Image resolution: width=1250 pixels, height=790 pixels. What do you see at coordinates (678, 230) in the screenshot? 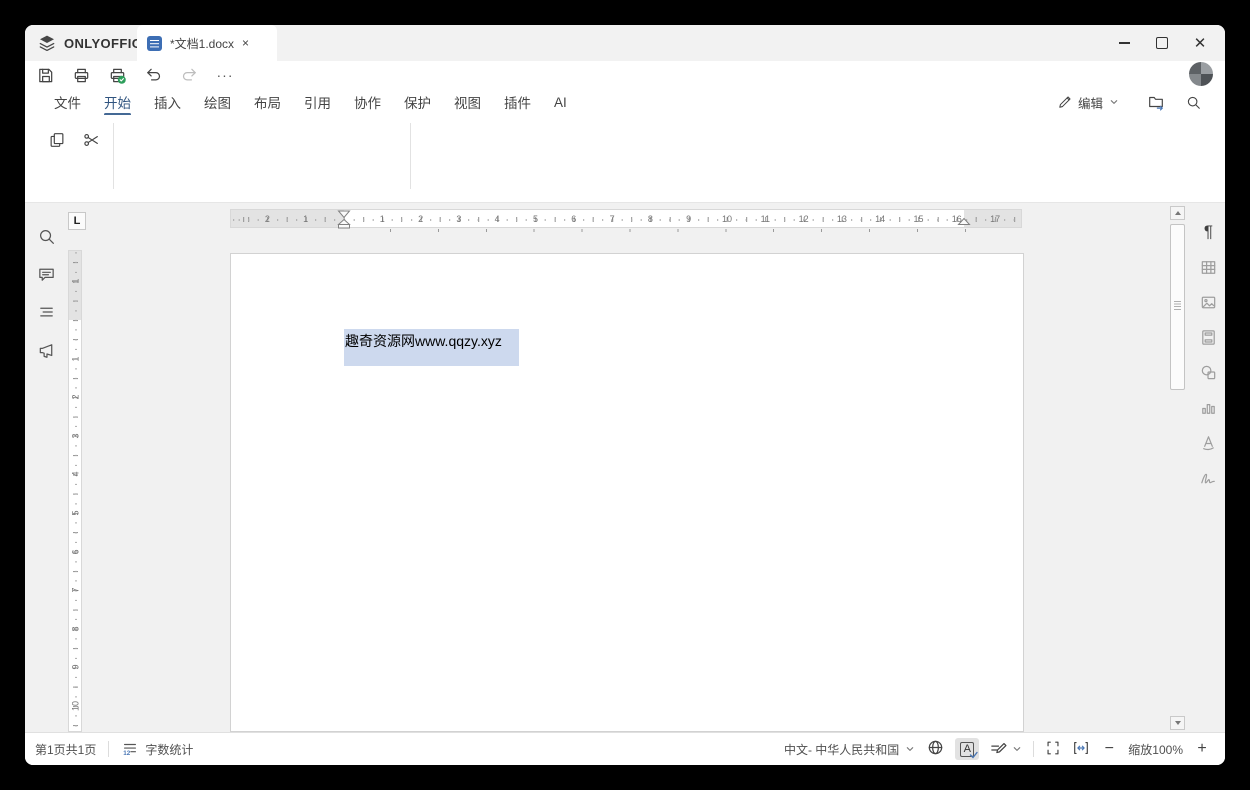
I see `default-tab-stops` at bounding box center [678, 230].